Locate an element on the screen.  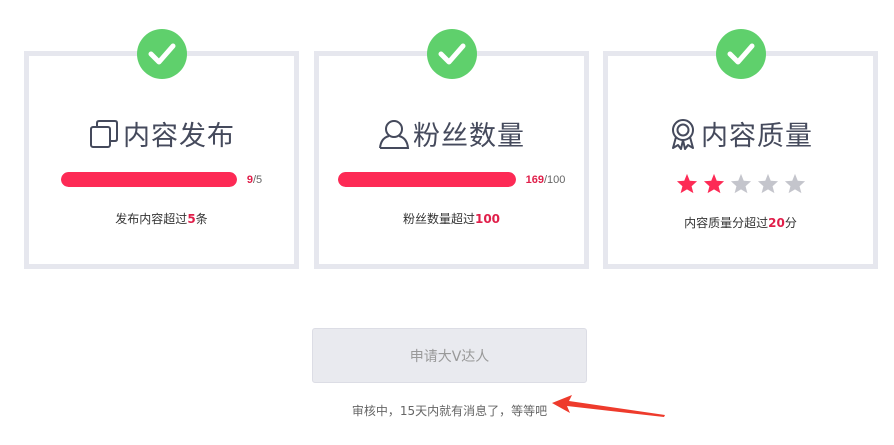
desc-value: 5 is located at coordinates (191, 219).